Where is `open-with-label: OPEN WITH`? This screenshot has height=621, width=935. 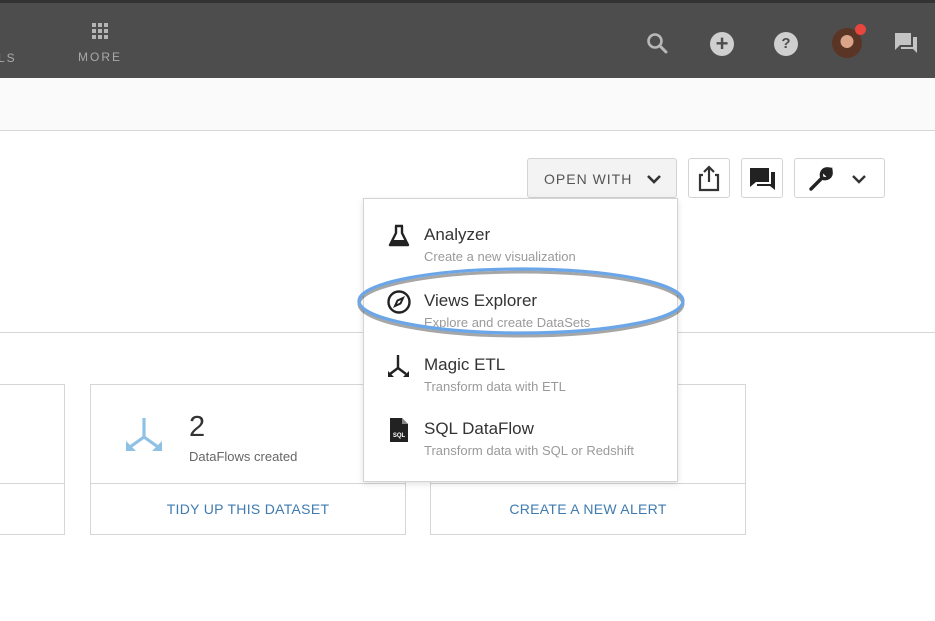
open-with-label: OPEN WITH is located at coordinates (588, 179).